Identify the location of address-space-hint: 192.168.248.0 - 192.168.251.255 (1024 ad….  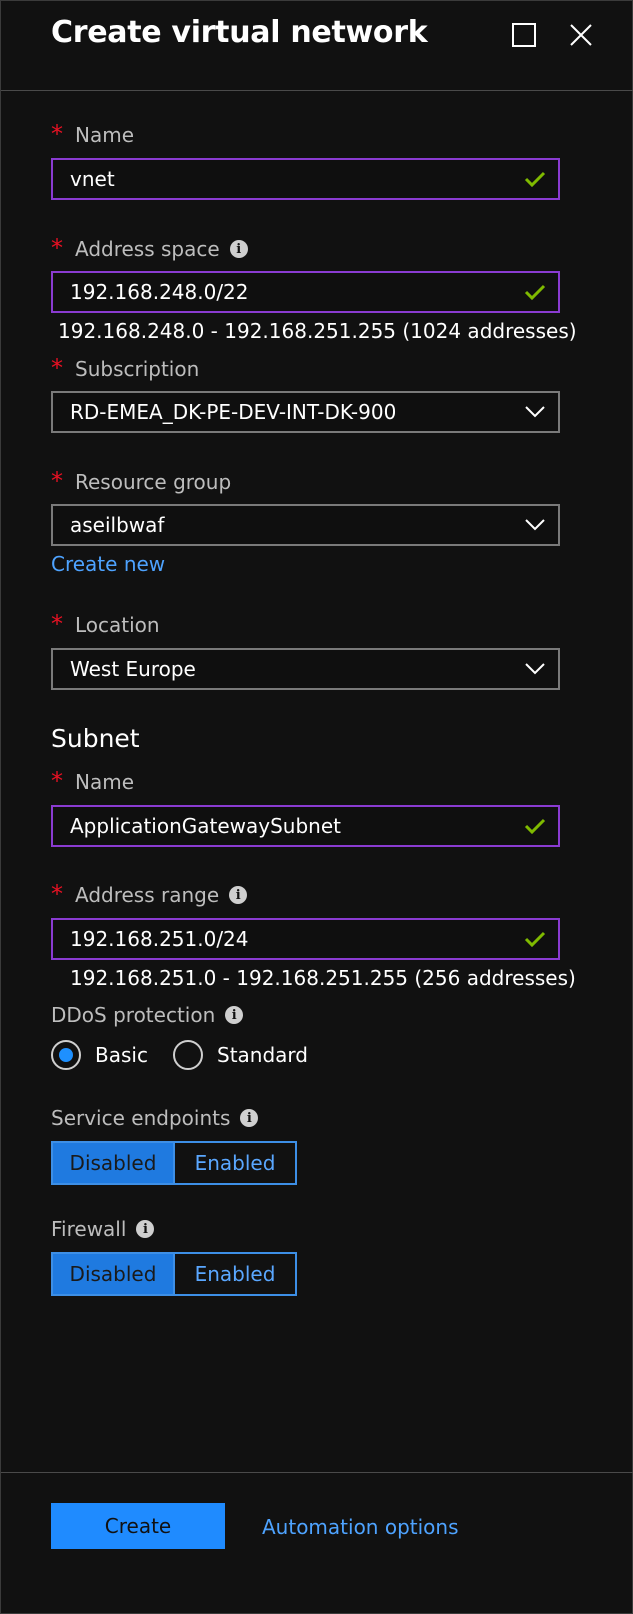
(317, 331).